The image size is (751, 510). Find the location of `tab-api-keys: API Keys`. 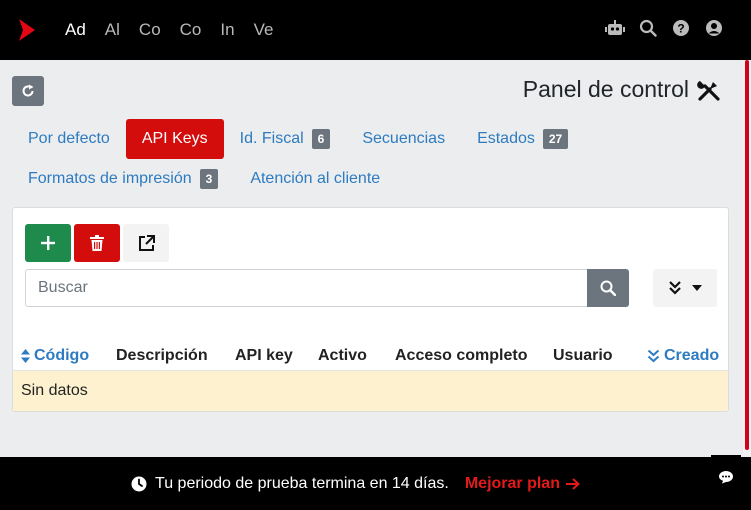

tab-api-keys: API Keys is located at coordinates (174, 139).